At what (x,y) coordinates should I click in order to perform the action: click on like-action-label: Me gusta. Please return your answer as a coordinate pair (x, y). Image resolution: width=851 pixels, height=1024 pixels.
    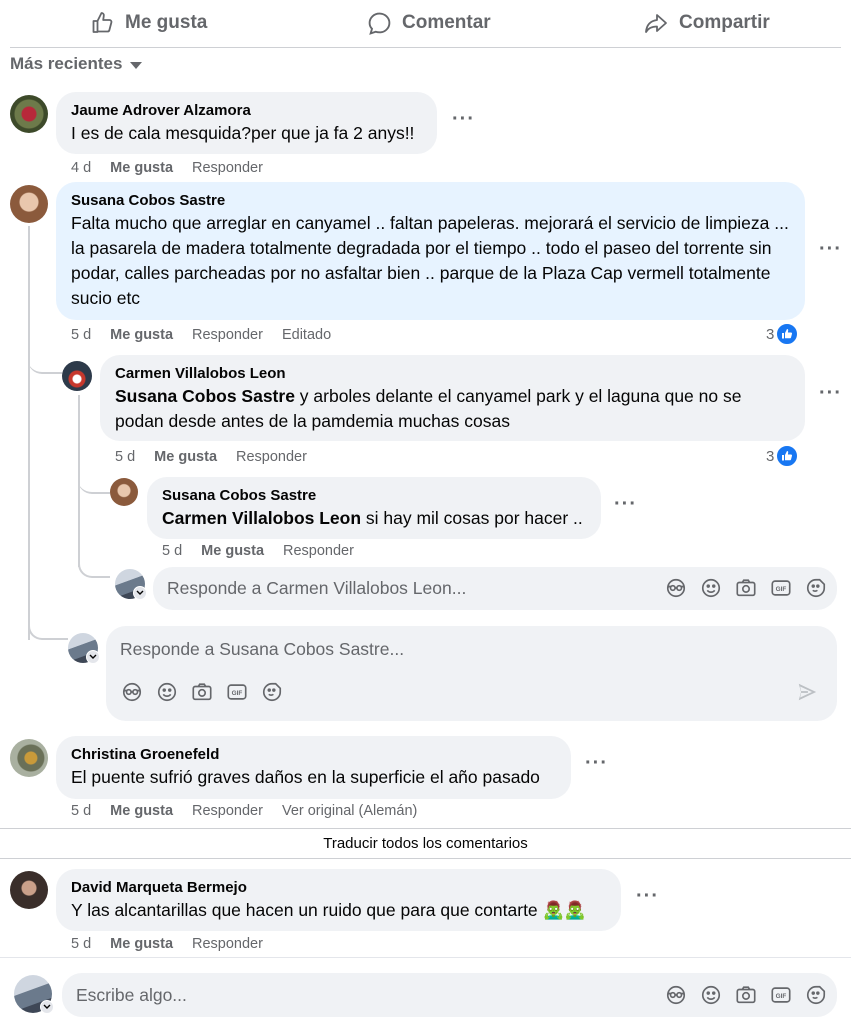
    Looking at the image, I should click on (166, 22).